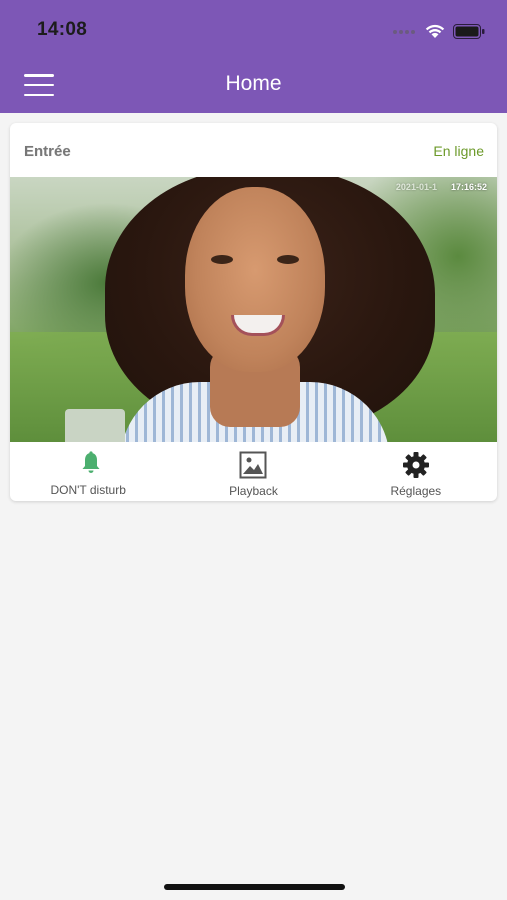  What do you see at coordinates (253, 465) in the screenshot?
I see `image-icon` at bounding box center [253, 465].